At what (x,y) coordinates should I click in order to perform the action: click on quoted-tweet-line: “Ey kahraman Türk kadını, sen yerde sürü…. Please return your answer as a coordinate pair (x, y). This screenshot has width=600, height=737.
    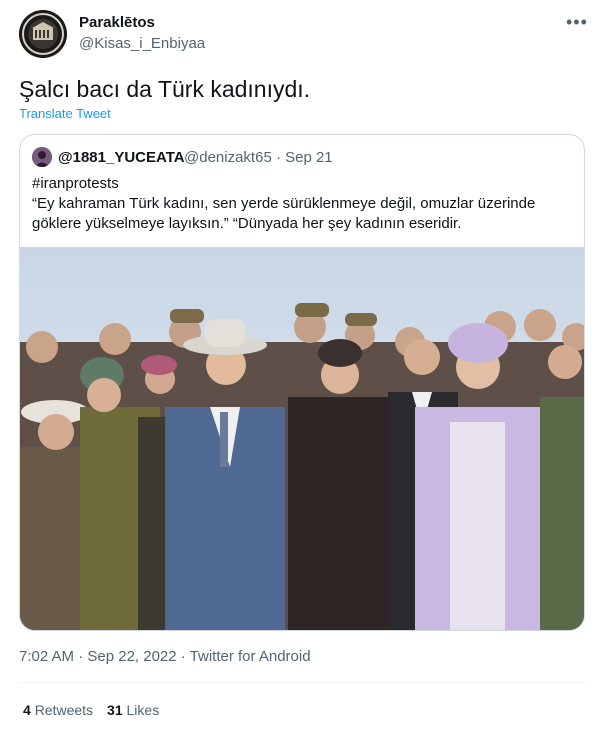
    Looking at the image, I should click on (284, 203).